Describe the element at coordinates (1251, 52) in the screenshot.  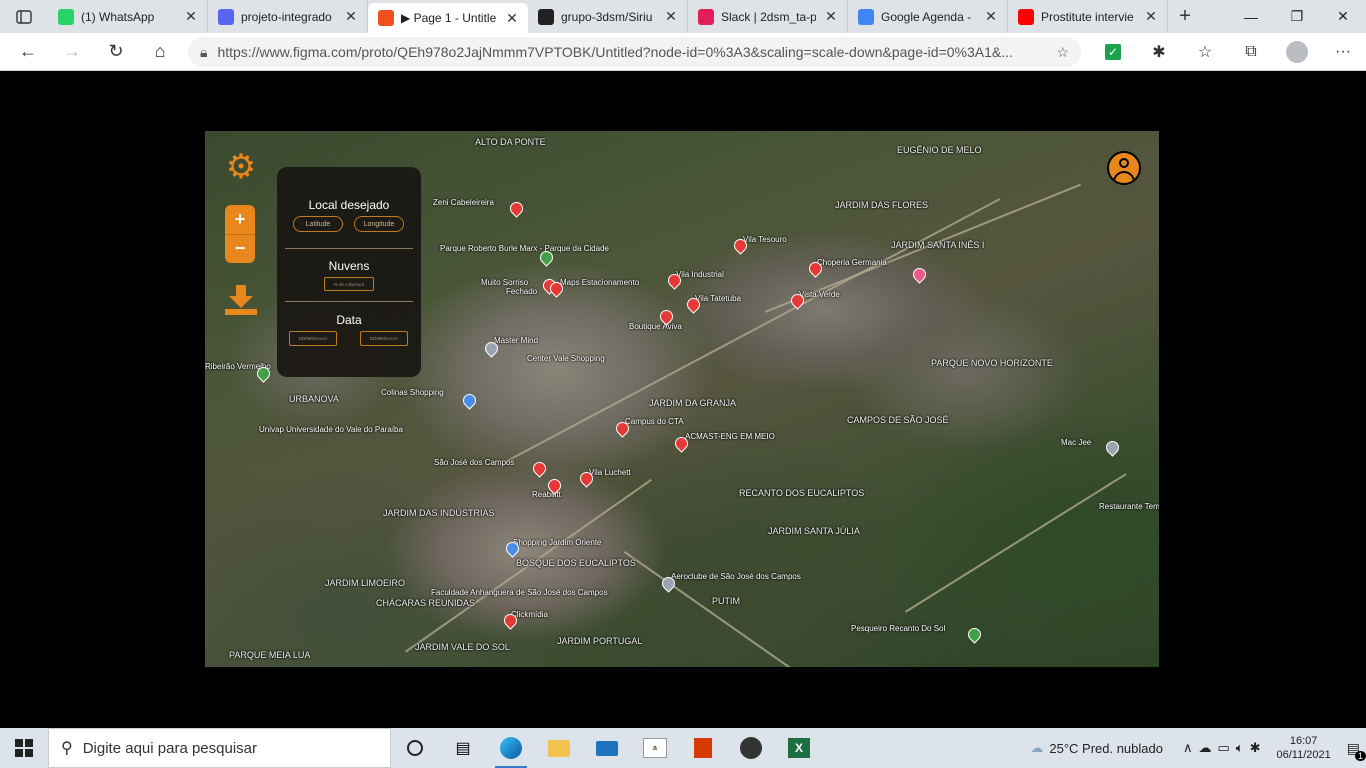
I see `collections-icon: ⧉` at that location.